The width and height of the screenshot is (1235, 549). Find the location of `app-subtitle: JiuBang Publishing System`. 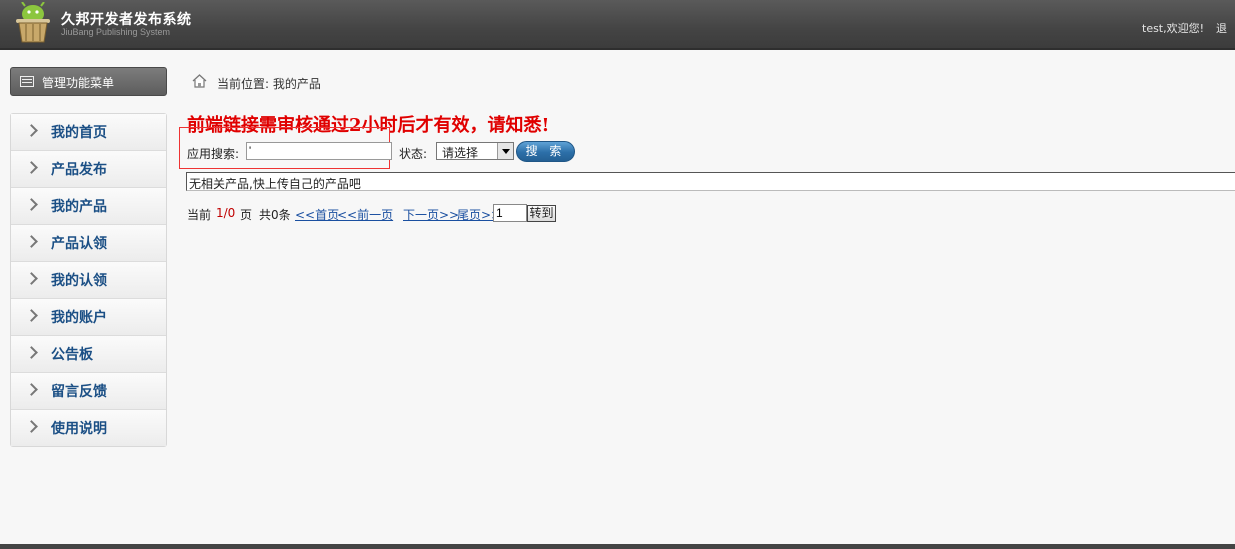

app-subtitle: JiuBang Publishing System is located at coordinates (116, 32).